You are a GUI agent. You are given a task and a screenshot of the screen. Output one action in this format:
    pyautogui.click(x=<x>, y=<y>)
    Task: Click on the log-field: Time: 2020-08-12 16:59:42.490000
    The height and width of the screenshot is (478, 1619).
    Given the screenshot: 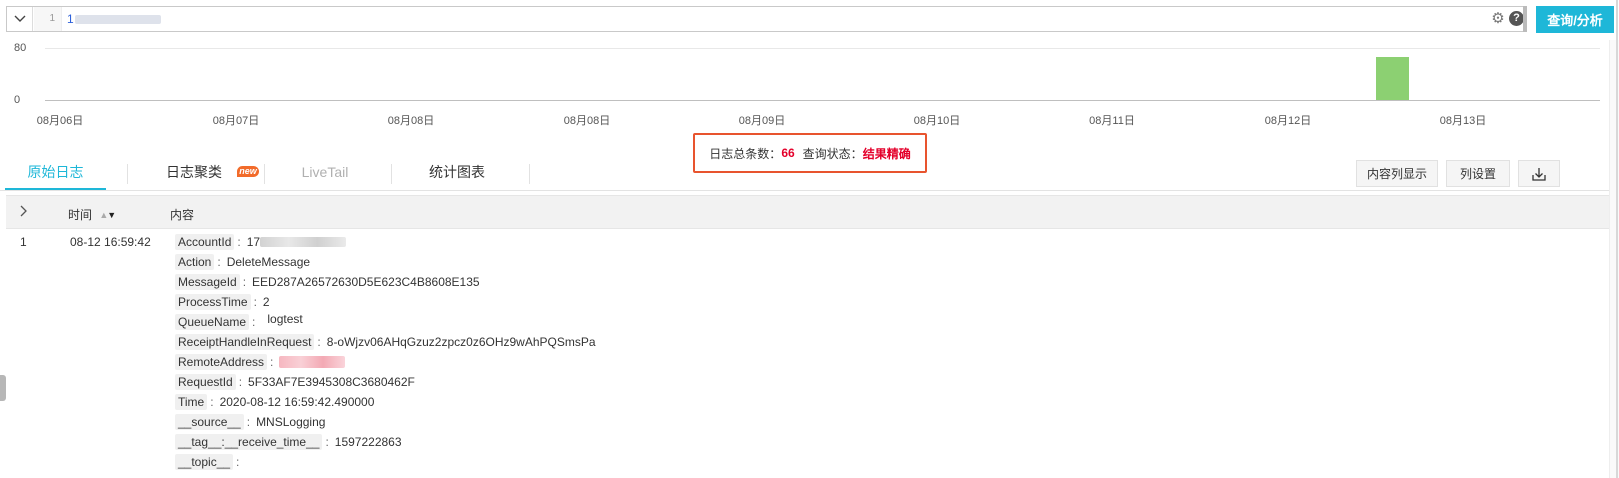 What is the action you would take?
    pyautogui.click(x=775, y=402)
    